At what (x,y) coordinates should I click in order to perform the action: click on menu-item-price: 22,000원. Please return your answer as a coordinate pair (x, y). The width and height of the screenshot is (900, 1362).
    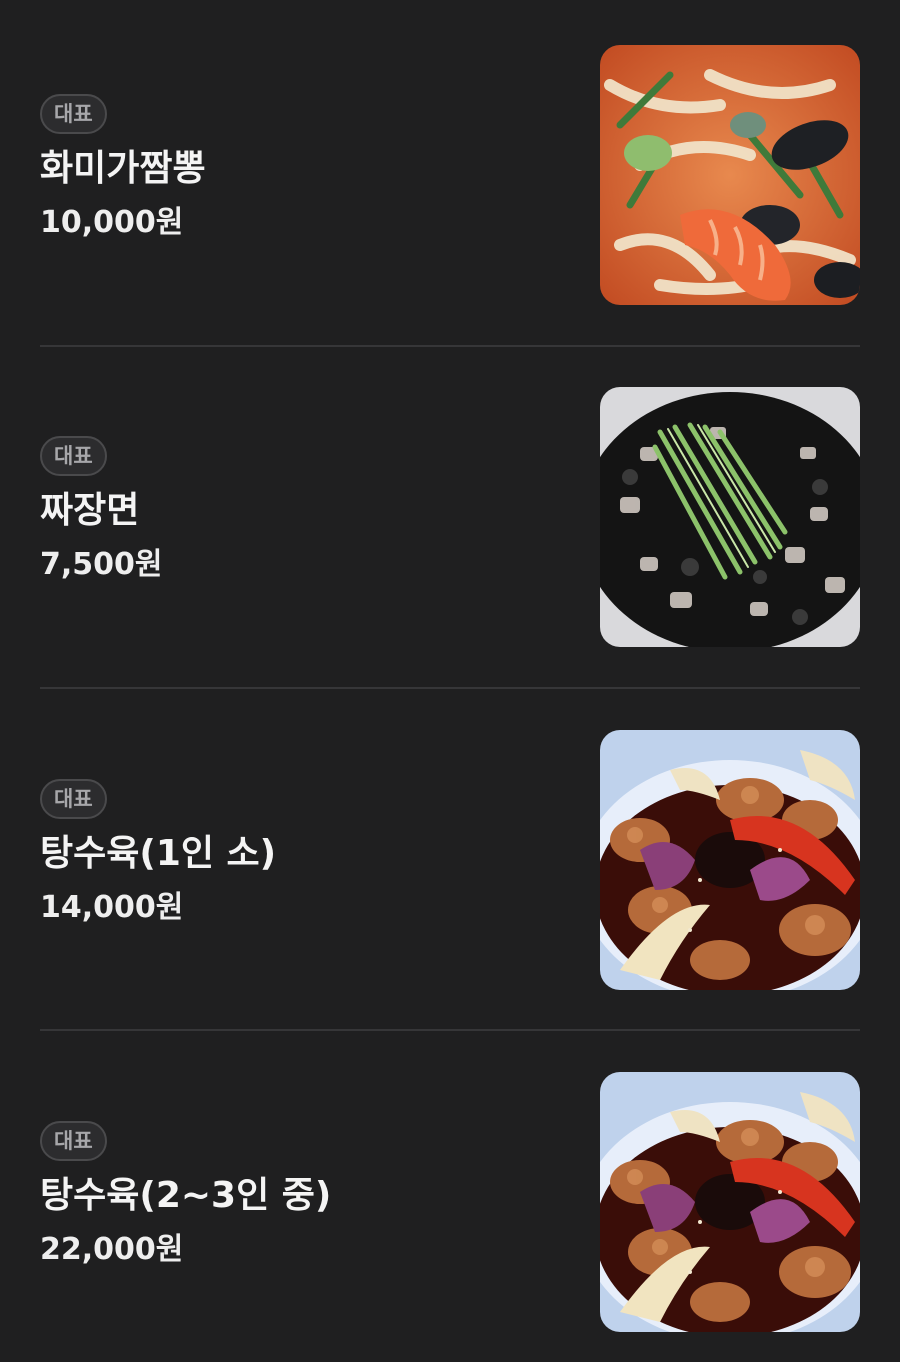
    Looking at the image, I should click on (112, 1249).